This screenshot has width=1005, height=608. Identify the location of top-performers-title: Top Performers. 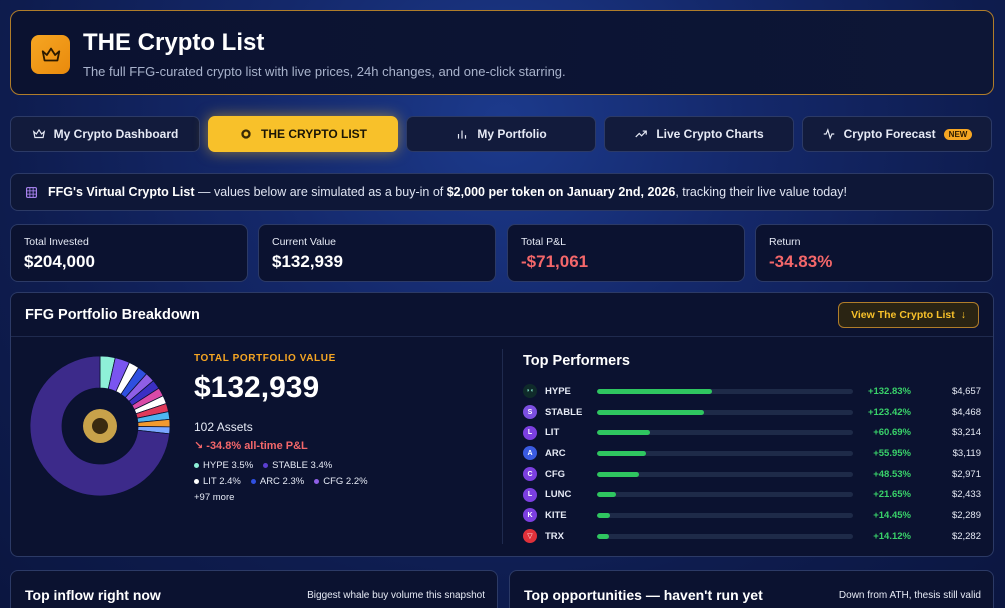
(576, 361).